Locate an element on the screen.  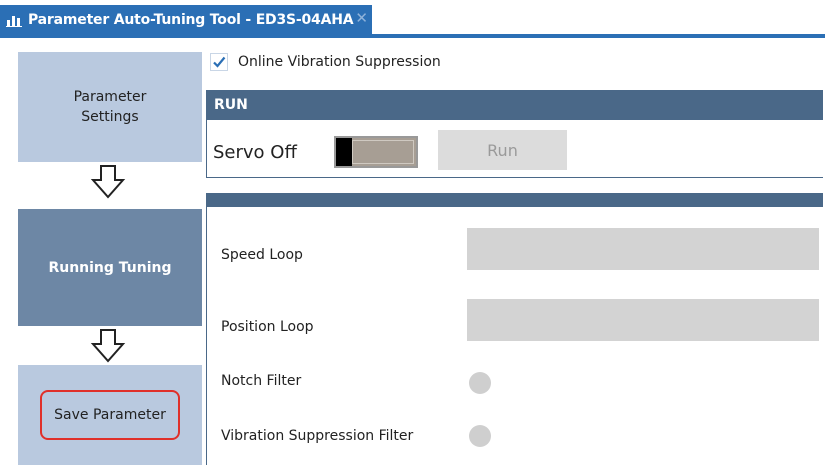
toggle-knob is located at coordinates (344, 152).